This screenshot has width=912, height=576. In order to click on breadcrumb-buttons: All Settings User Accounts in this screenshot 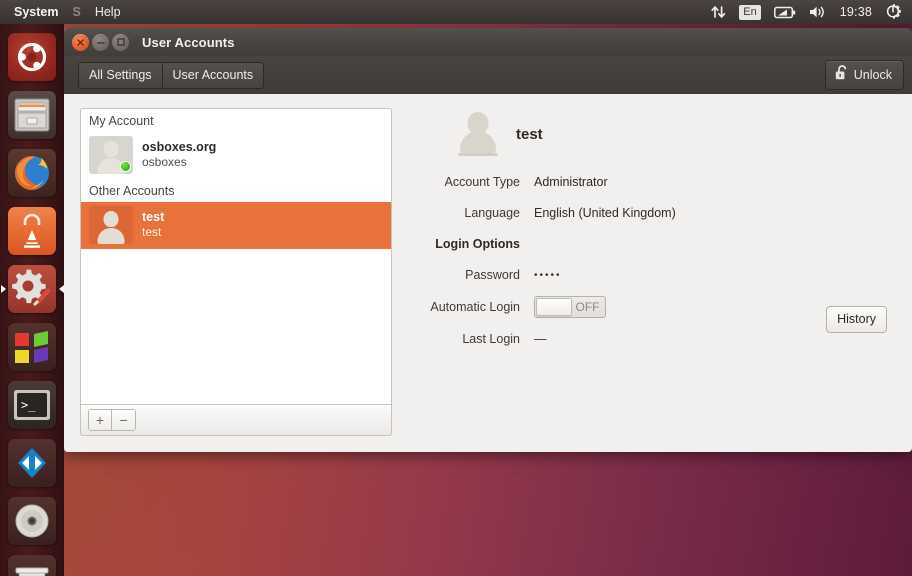, I will do `click(171, 75)`.